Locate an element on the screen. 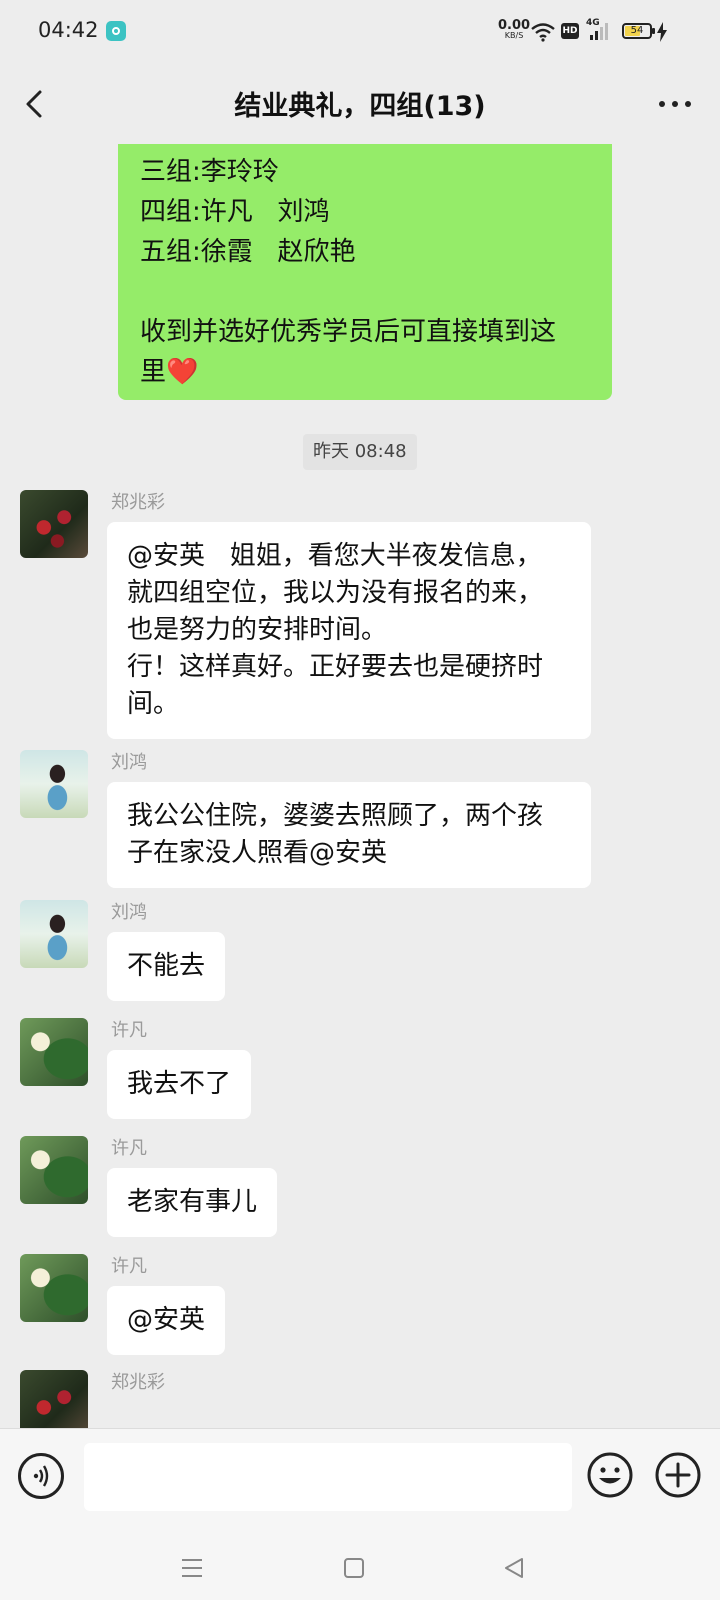  message-line: 四组:许凡 刘鸿 is located at coordinates (235, 212).